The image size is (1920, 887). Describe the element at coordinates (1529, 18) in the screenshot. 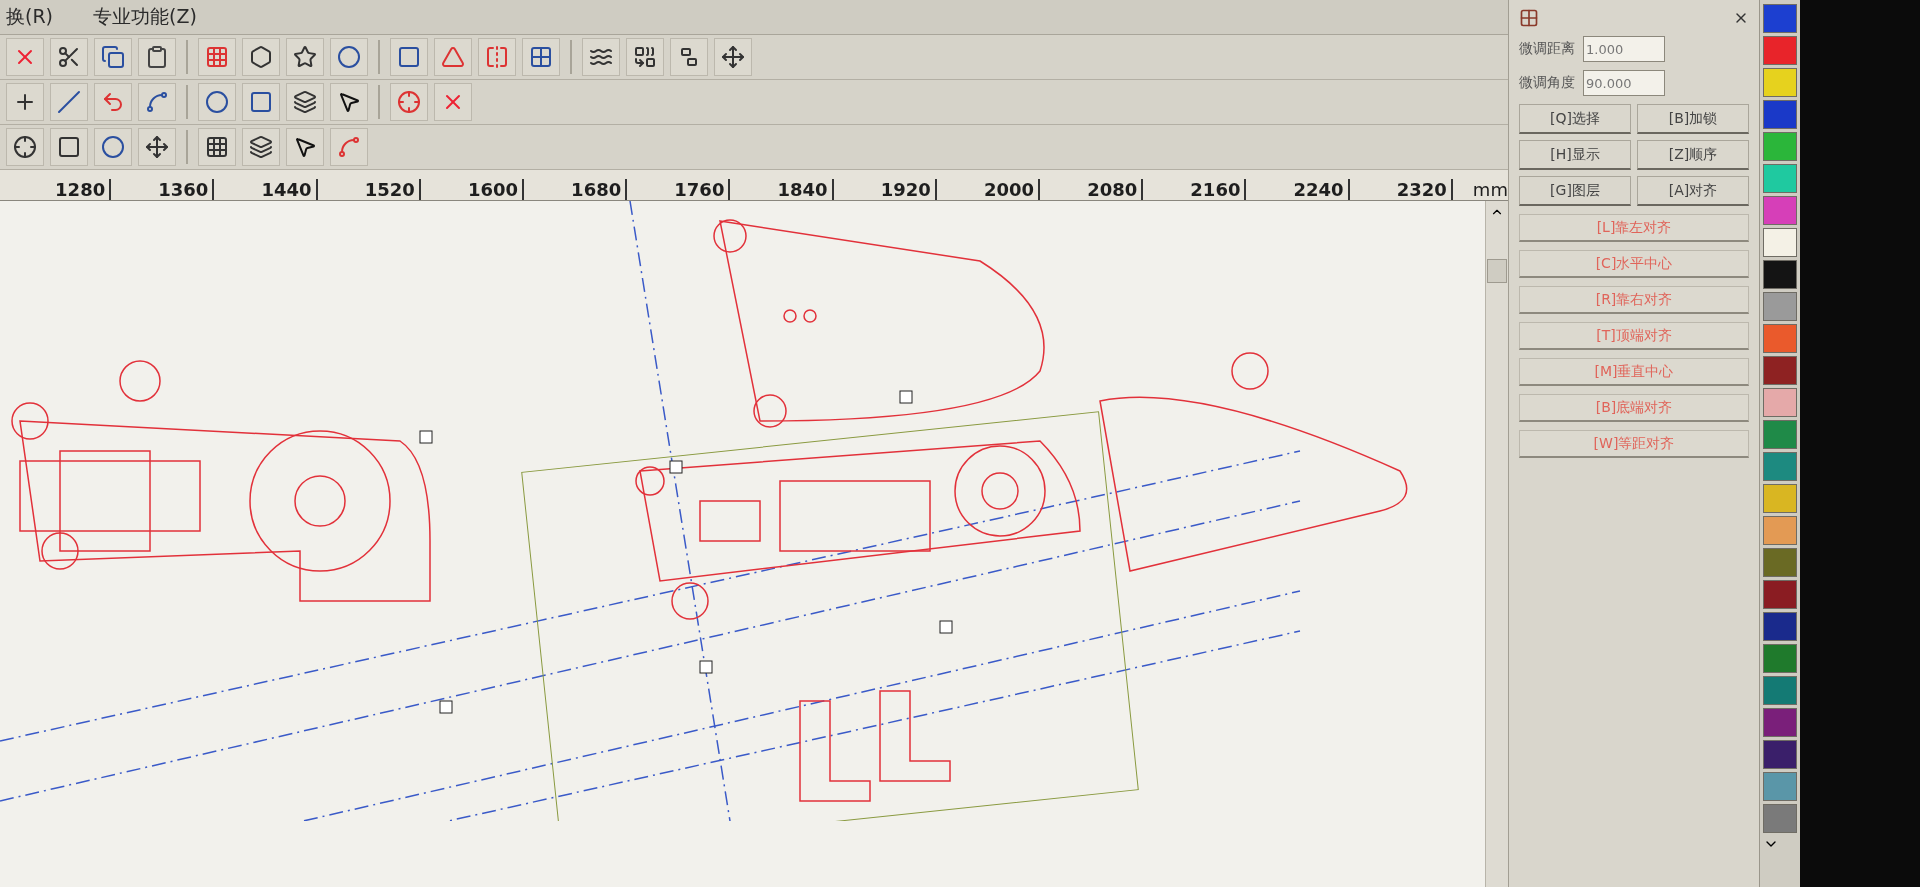

I see `panel-icon` at that location.